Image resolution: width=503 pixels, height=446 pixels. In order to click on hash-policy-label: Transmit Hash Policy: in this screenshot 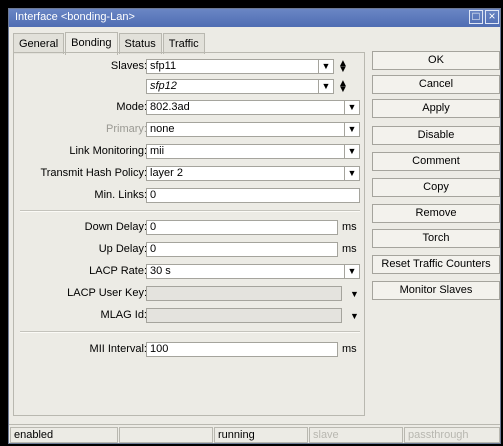, I will do `click(93, 173)`.